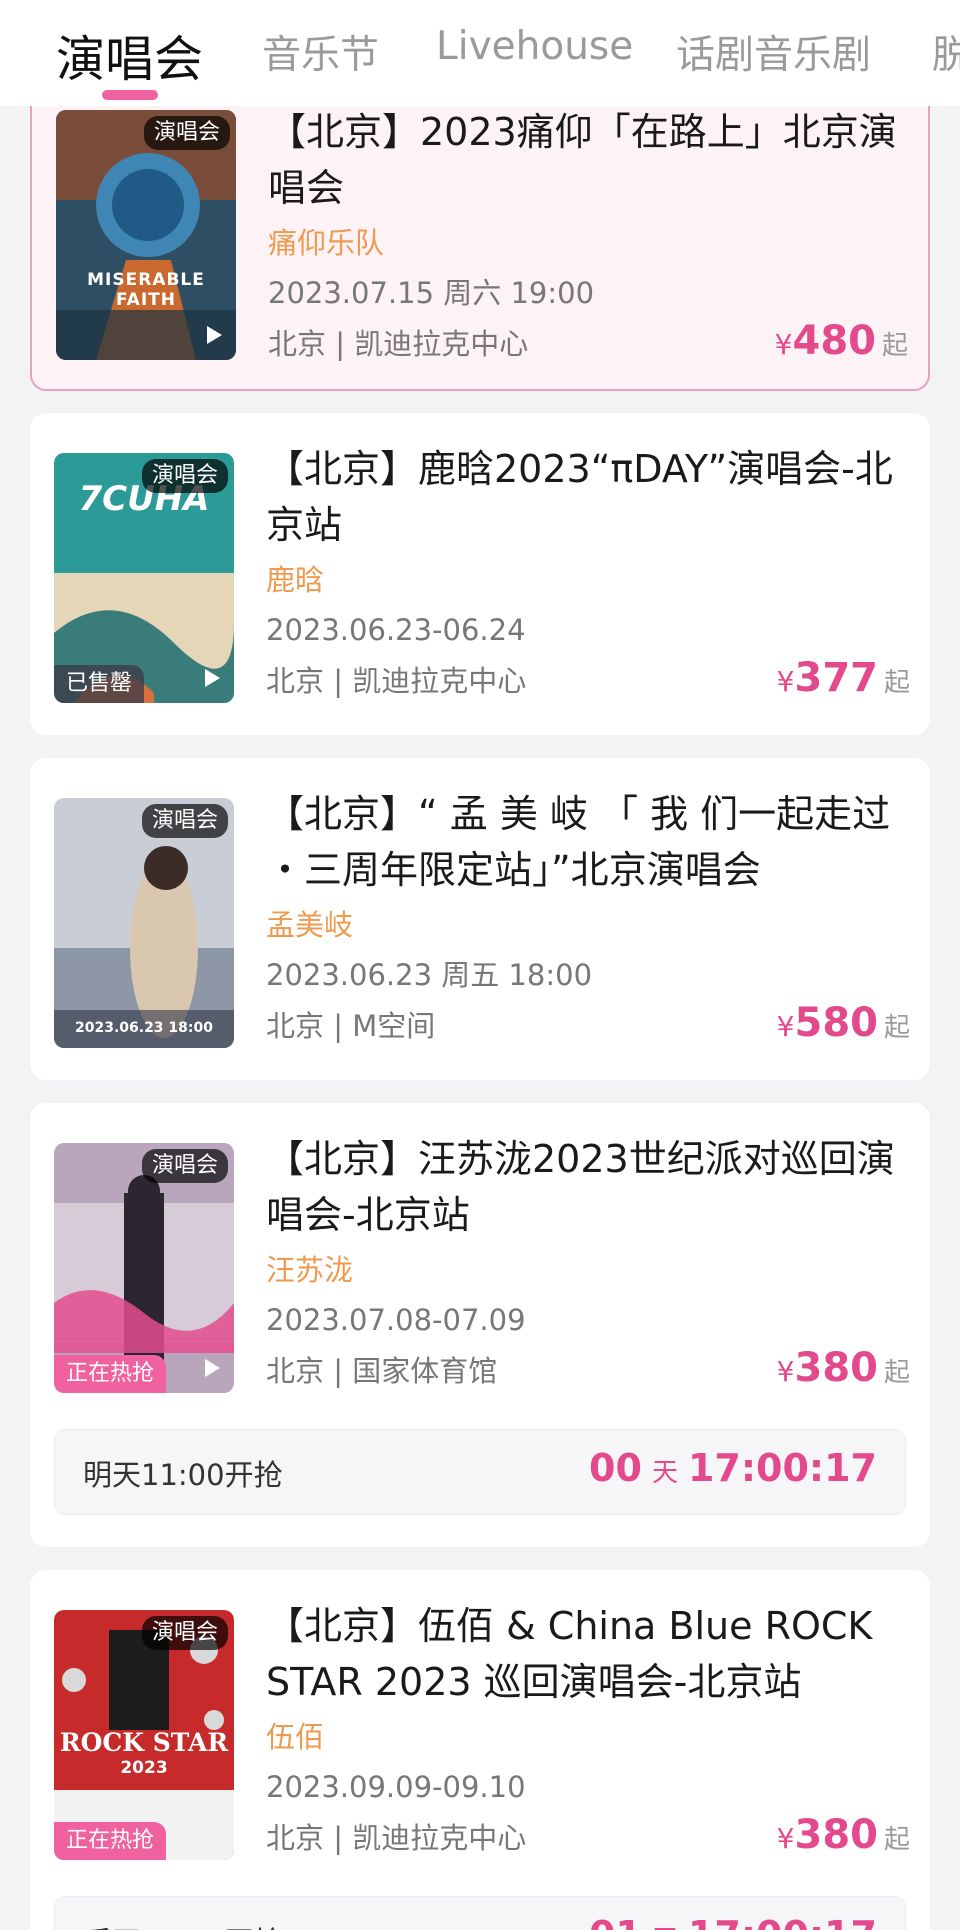 This screenshot has height=1930, width=960. What do you see at coordinates (99, 684) in the screenshot?
I see `sold-out-badge: 已售罄` at bounding box center [99, 684].